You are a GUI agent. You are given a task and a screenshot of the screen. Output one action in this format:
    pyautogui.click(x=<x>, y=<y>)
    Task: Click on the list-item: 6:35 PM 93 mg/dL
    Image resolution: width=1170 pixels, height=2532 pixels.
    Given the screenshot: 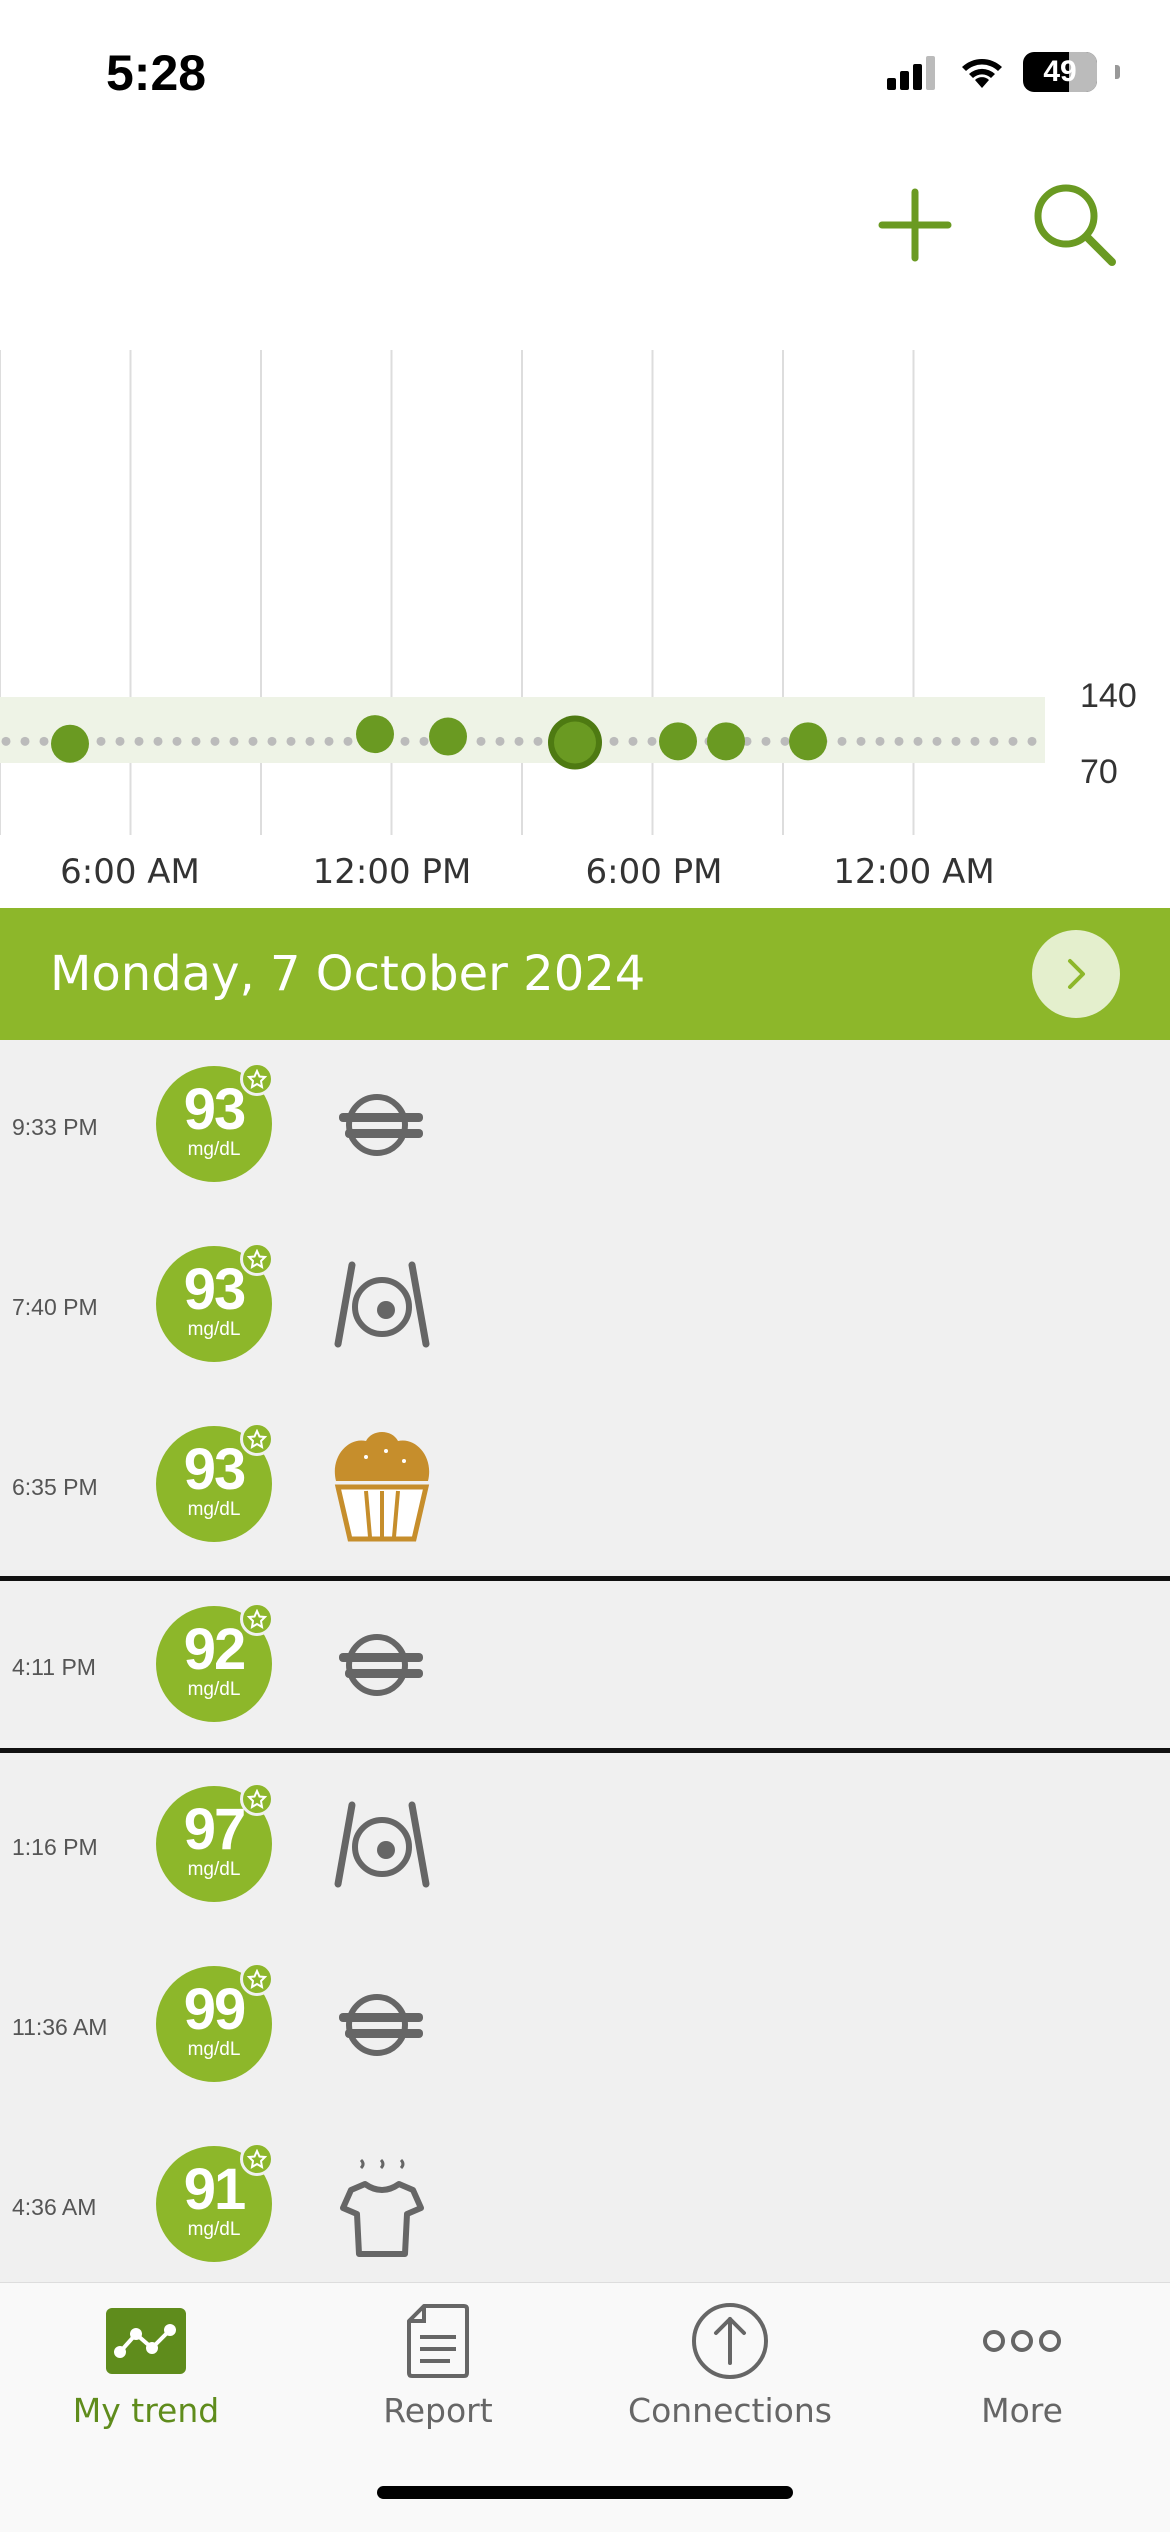 What is the action you would take?
    pyautogui.click(x=585, y=1489)
    